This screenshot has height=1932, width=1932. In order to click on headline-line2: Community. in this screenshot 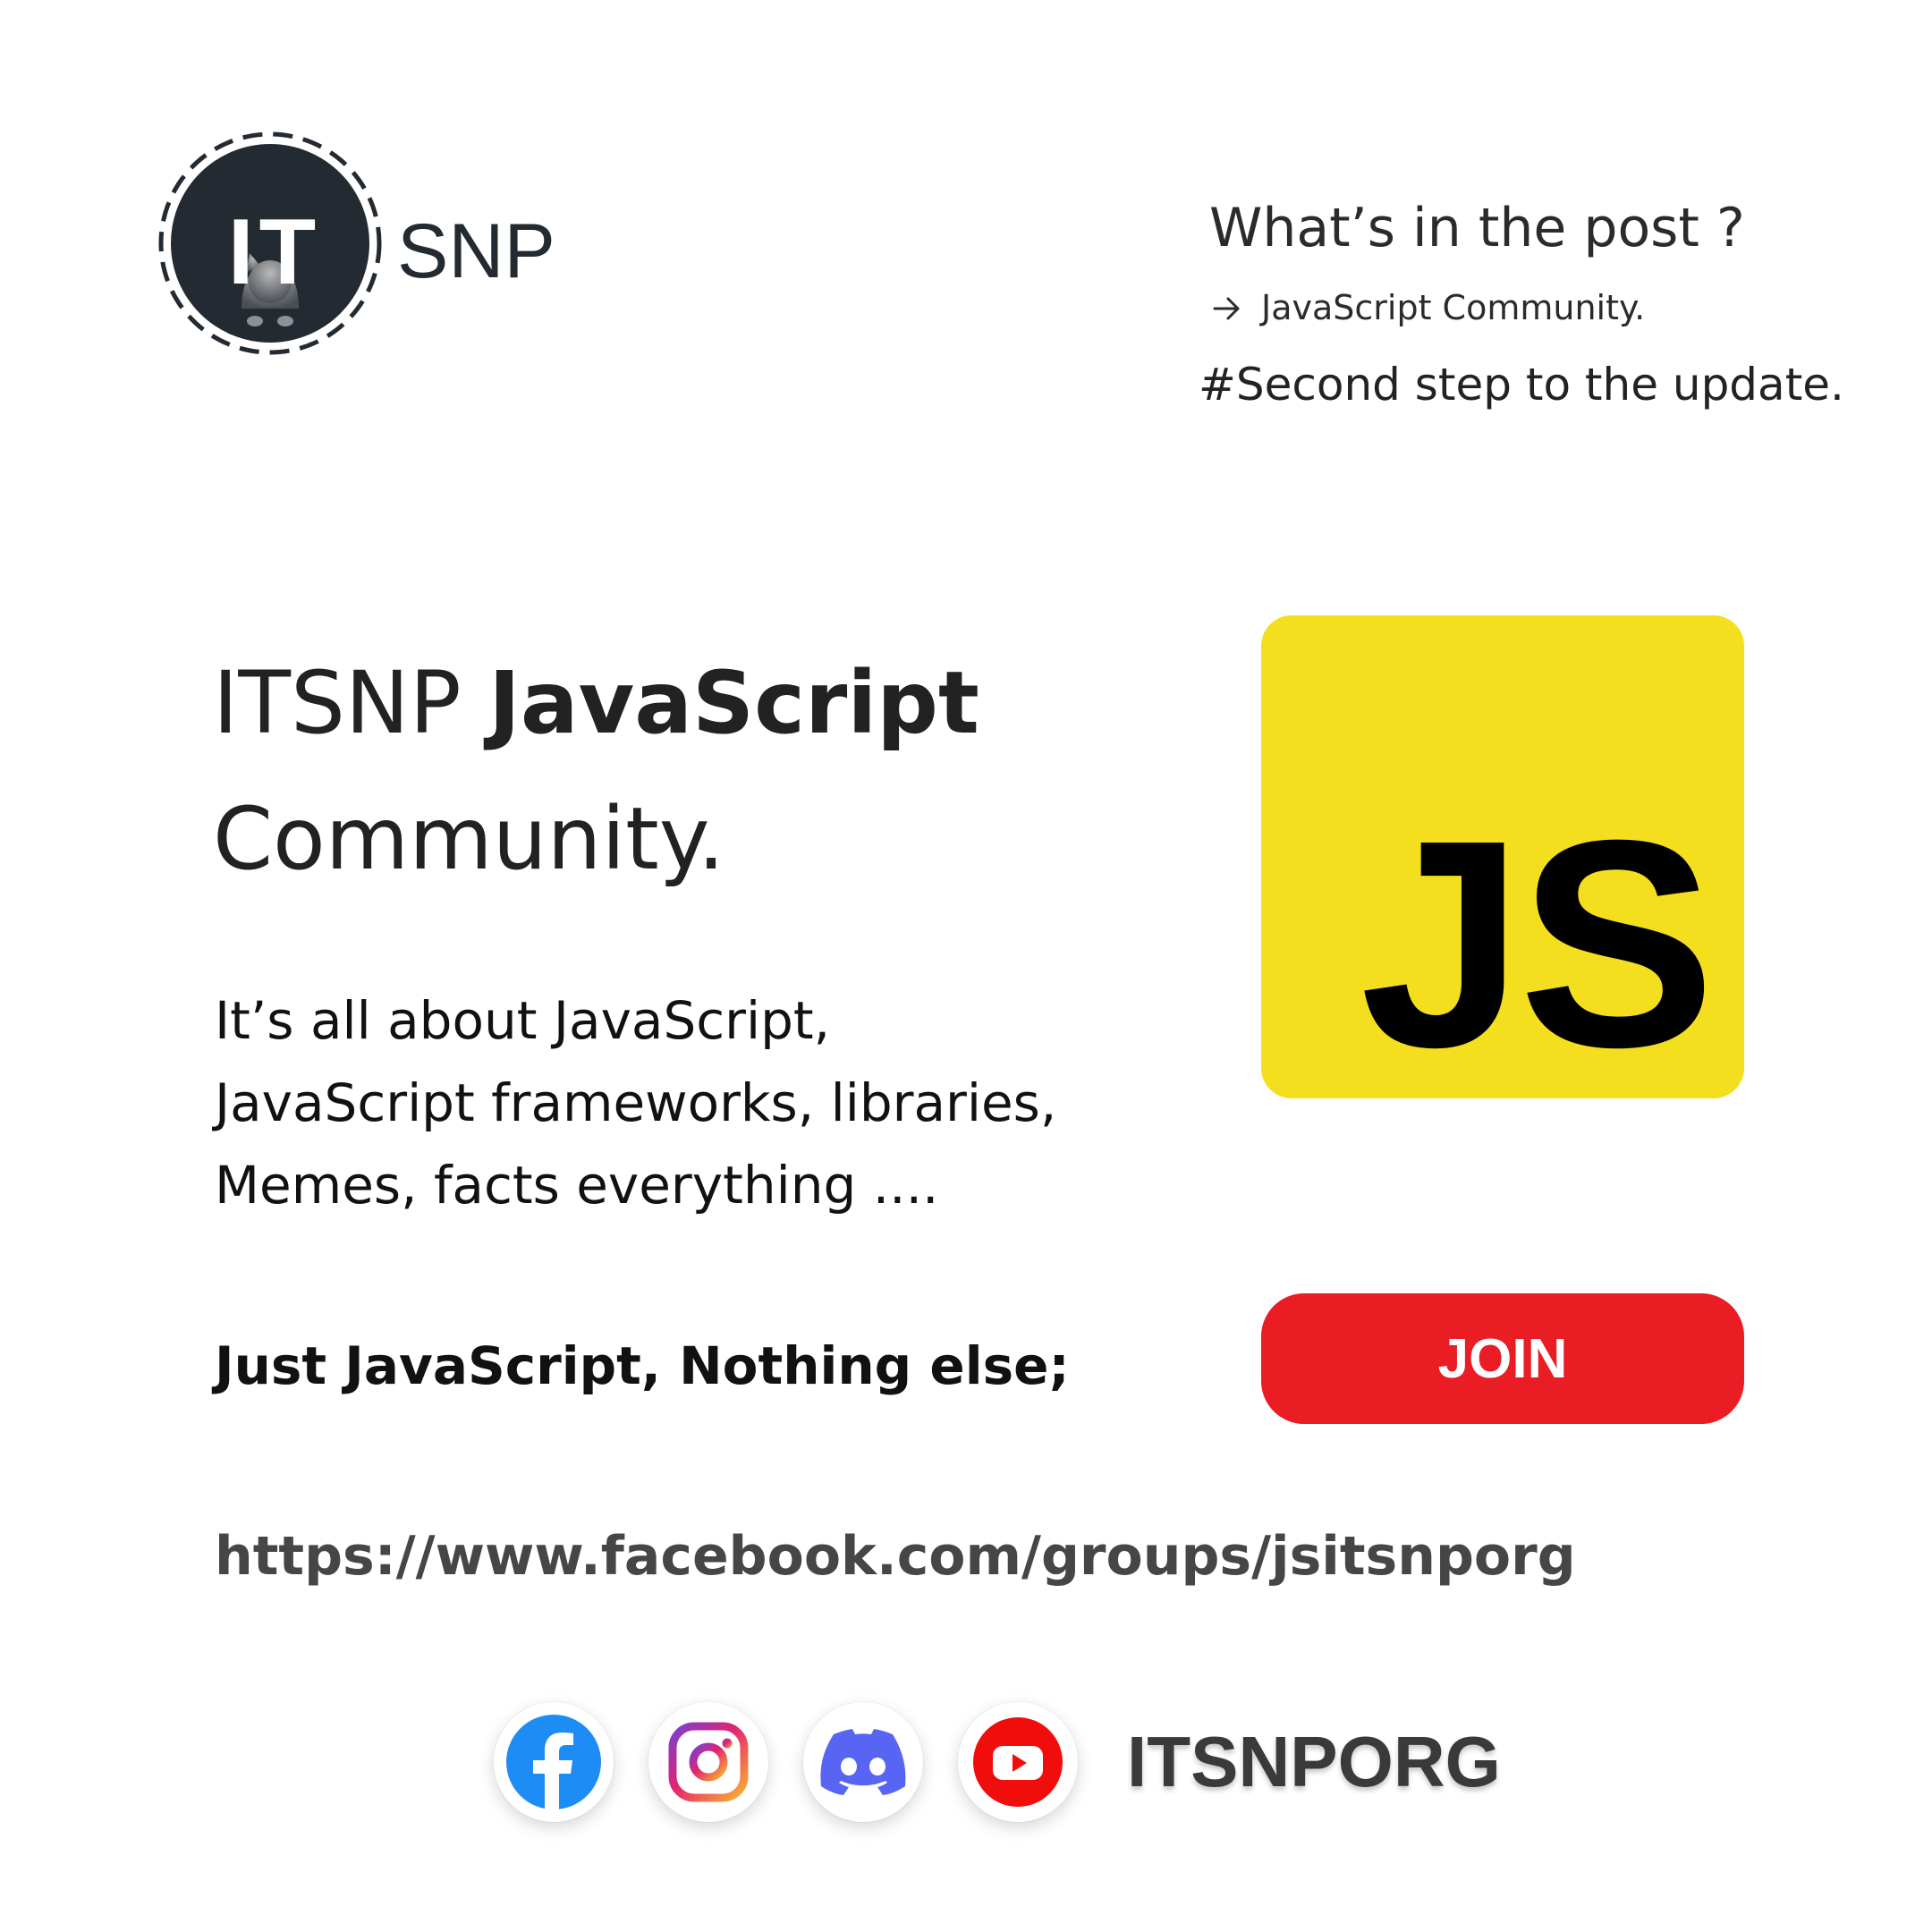, I will do `click(469, 839)`.